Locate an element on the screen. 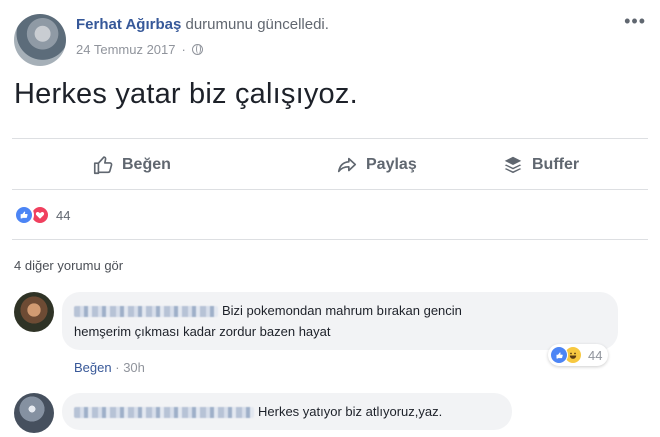 The image size is (660, 437). thumbs-up-icon is located at coordinates (103, 165).